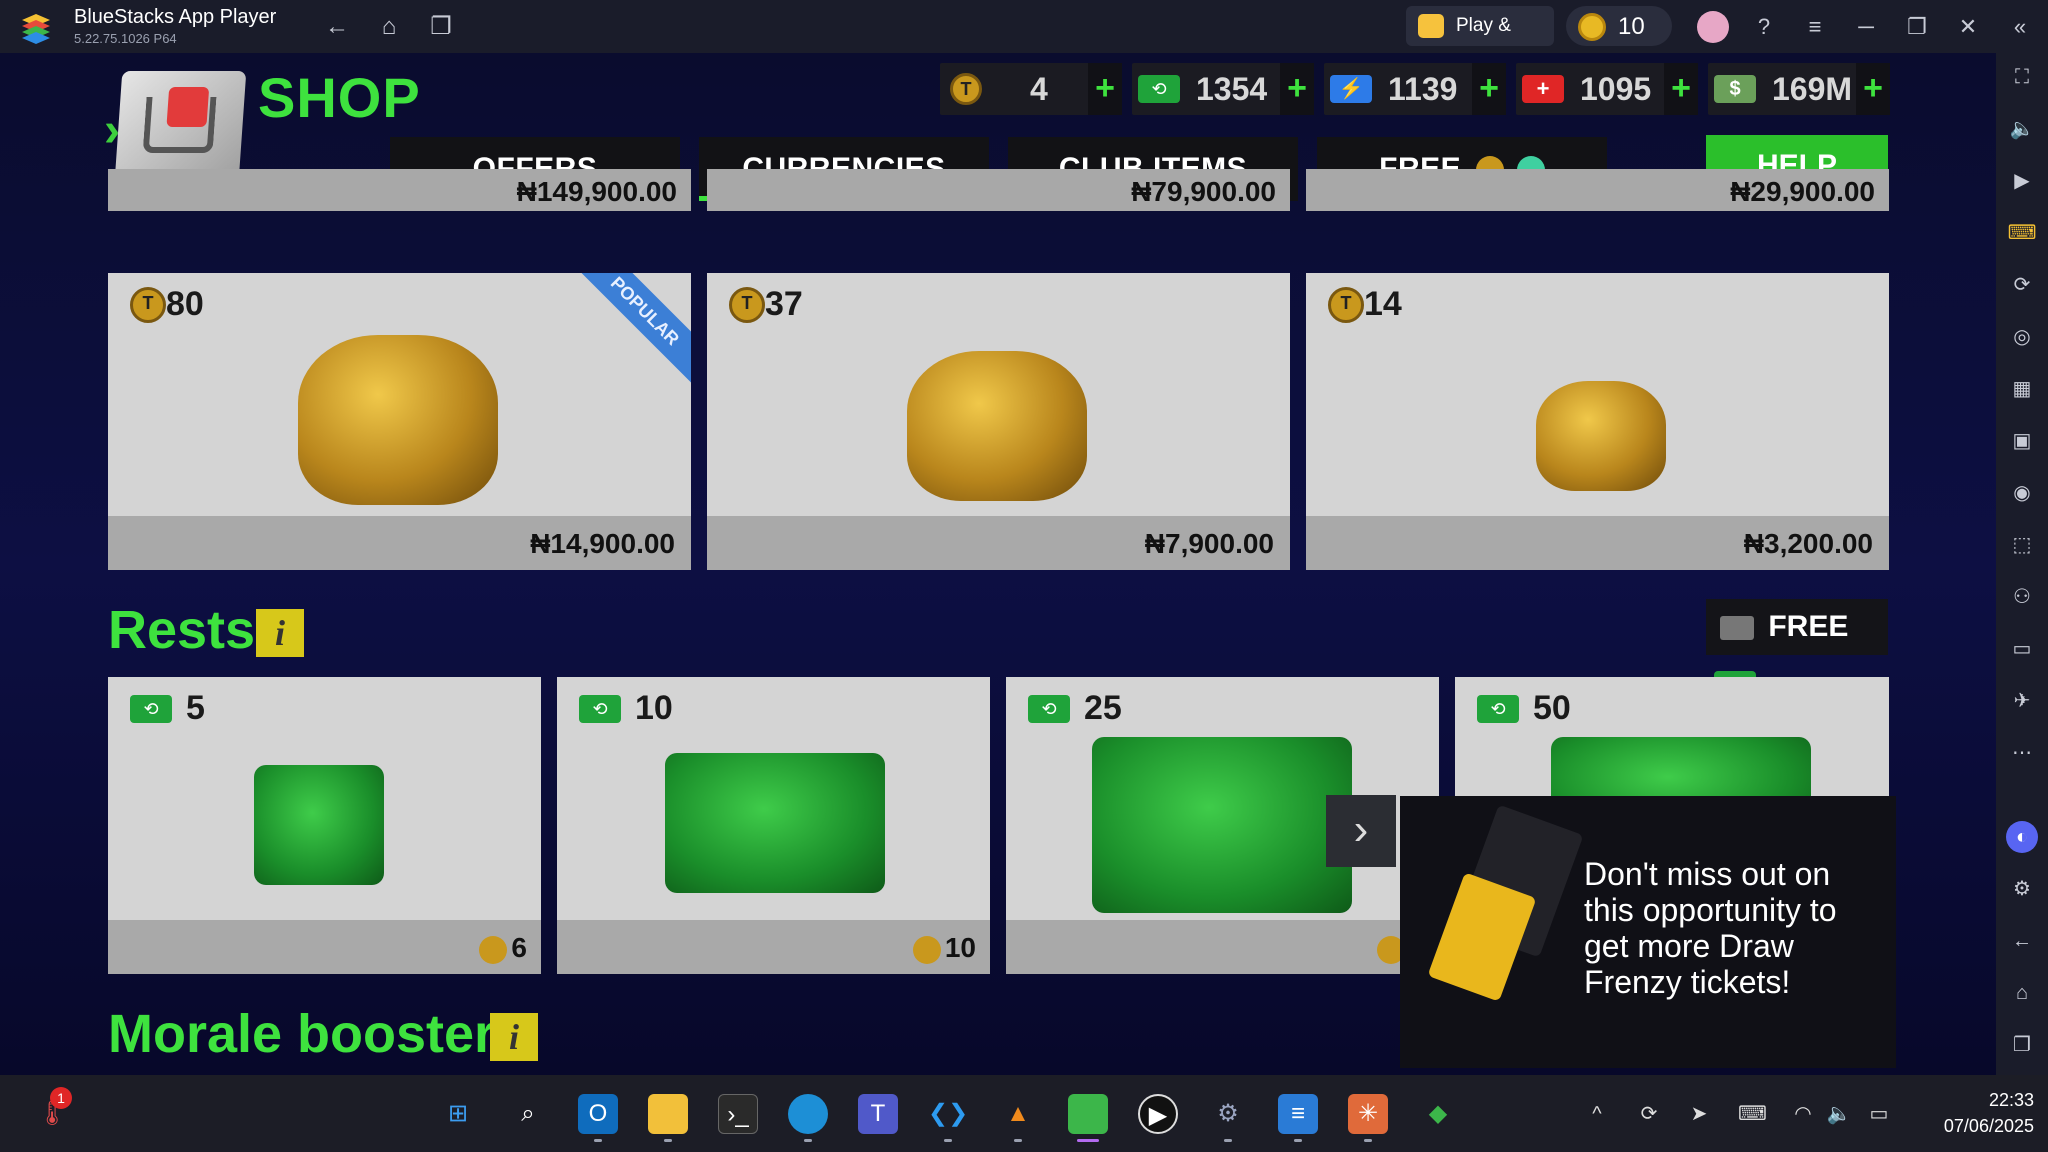  I want to click on play-earn-button: Play & Earn, so click(1480, 41).